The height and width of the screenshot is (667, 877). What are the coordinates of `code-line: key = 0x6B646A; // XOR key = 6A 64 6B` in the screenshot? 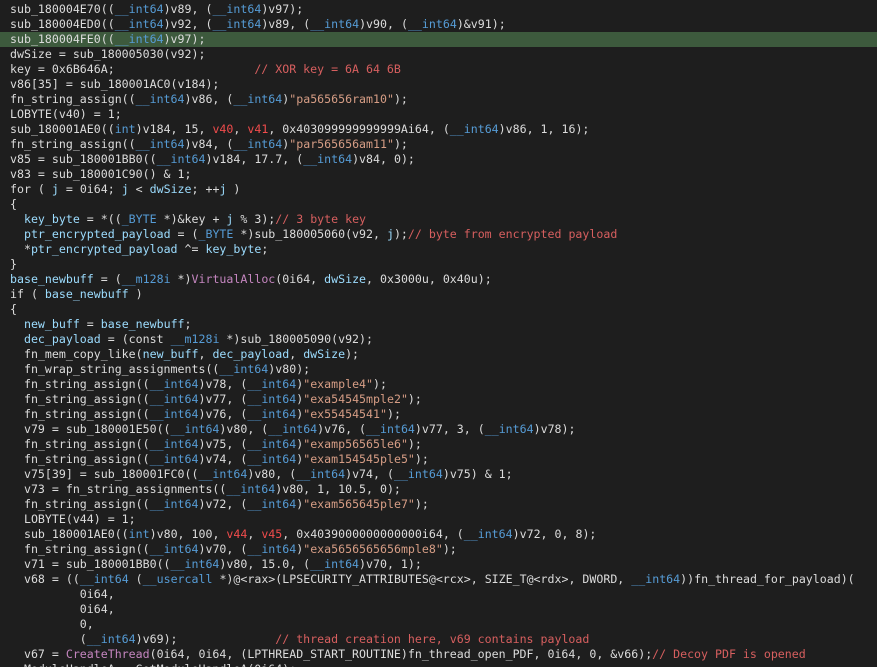 It's located at (438, 69).